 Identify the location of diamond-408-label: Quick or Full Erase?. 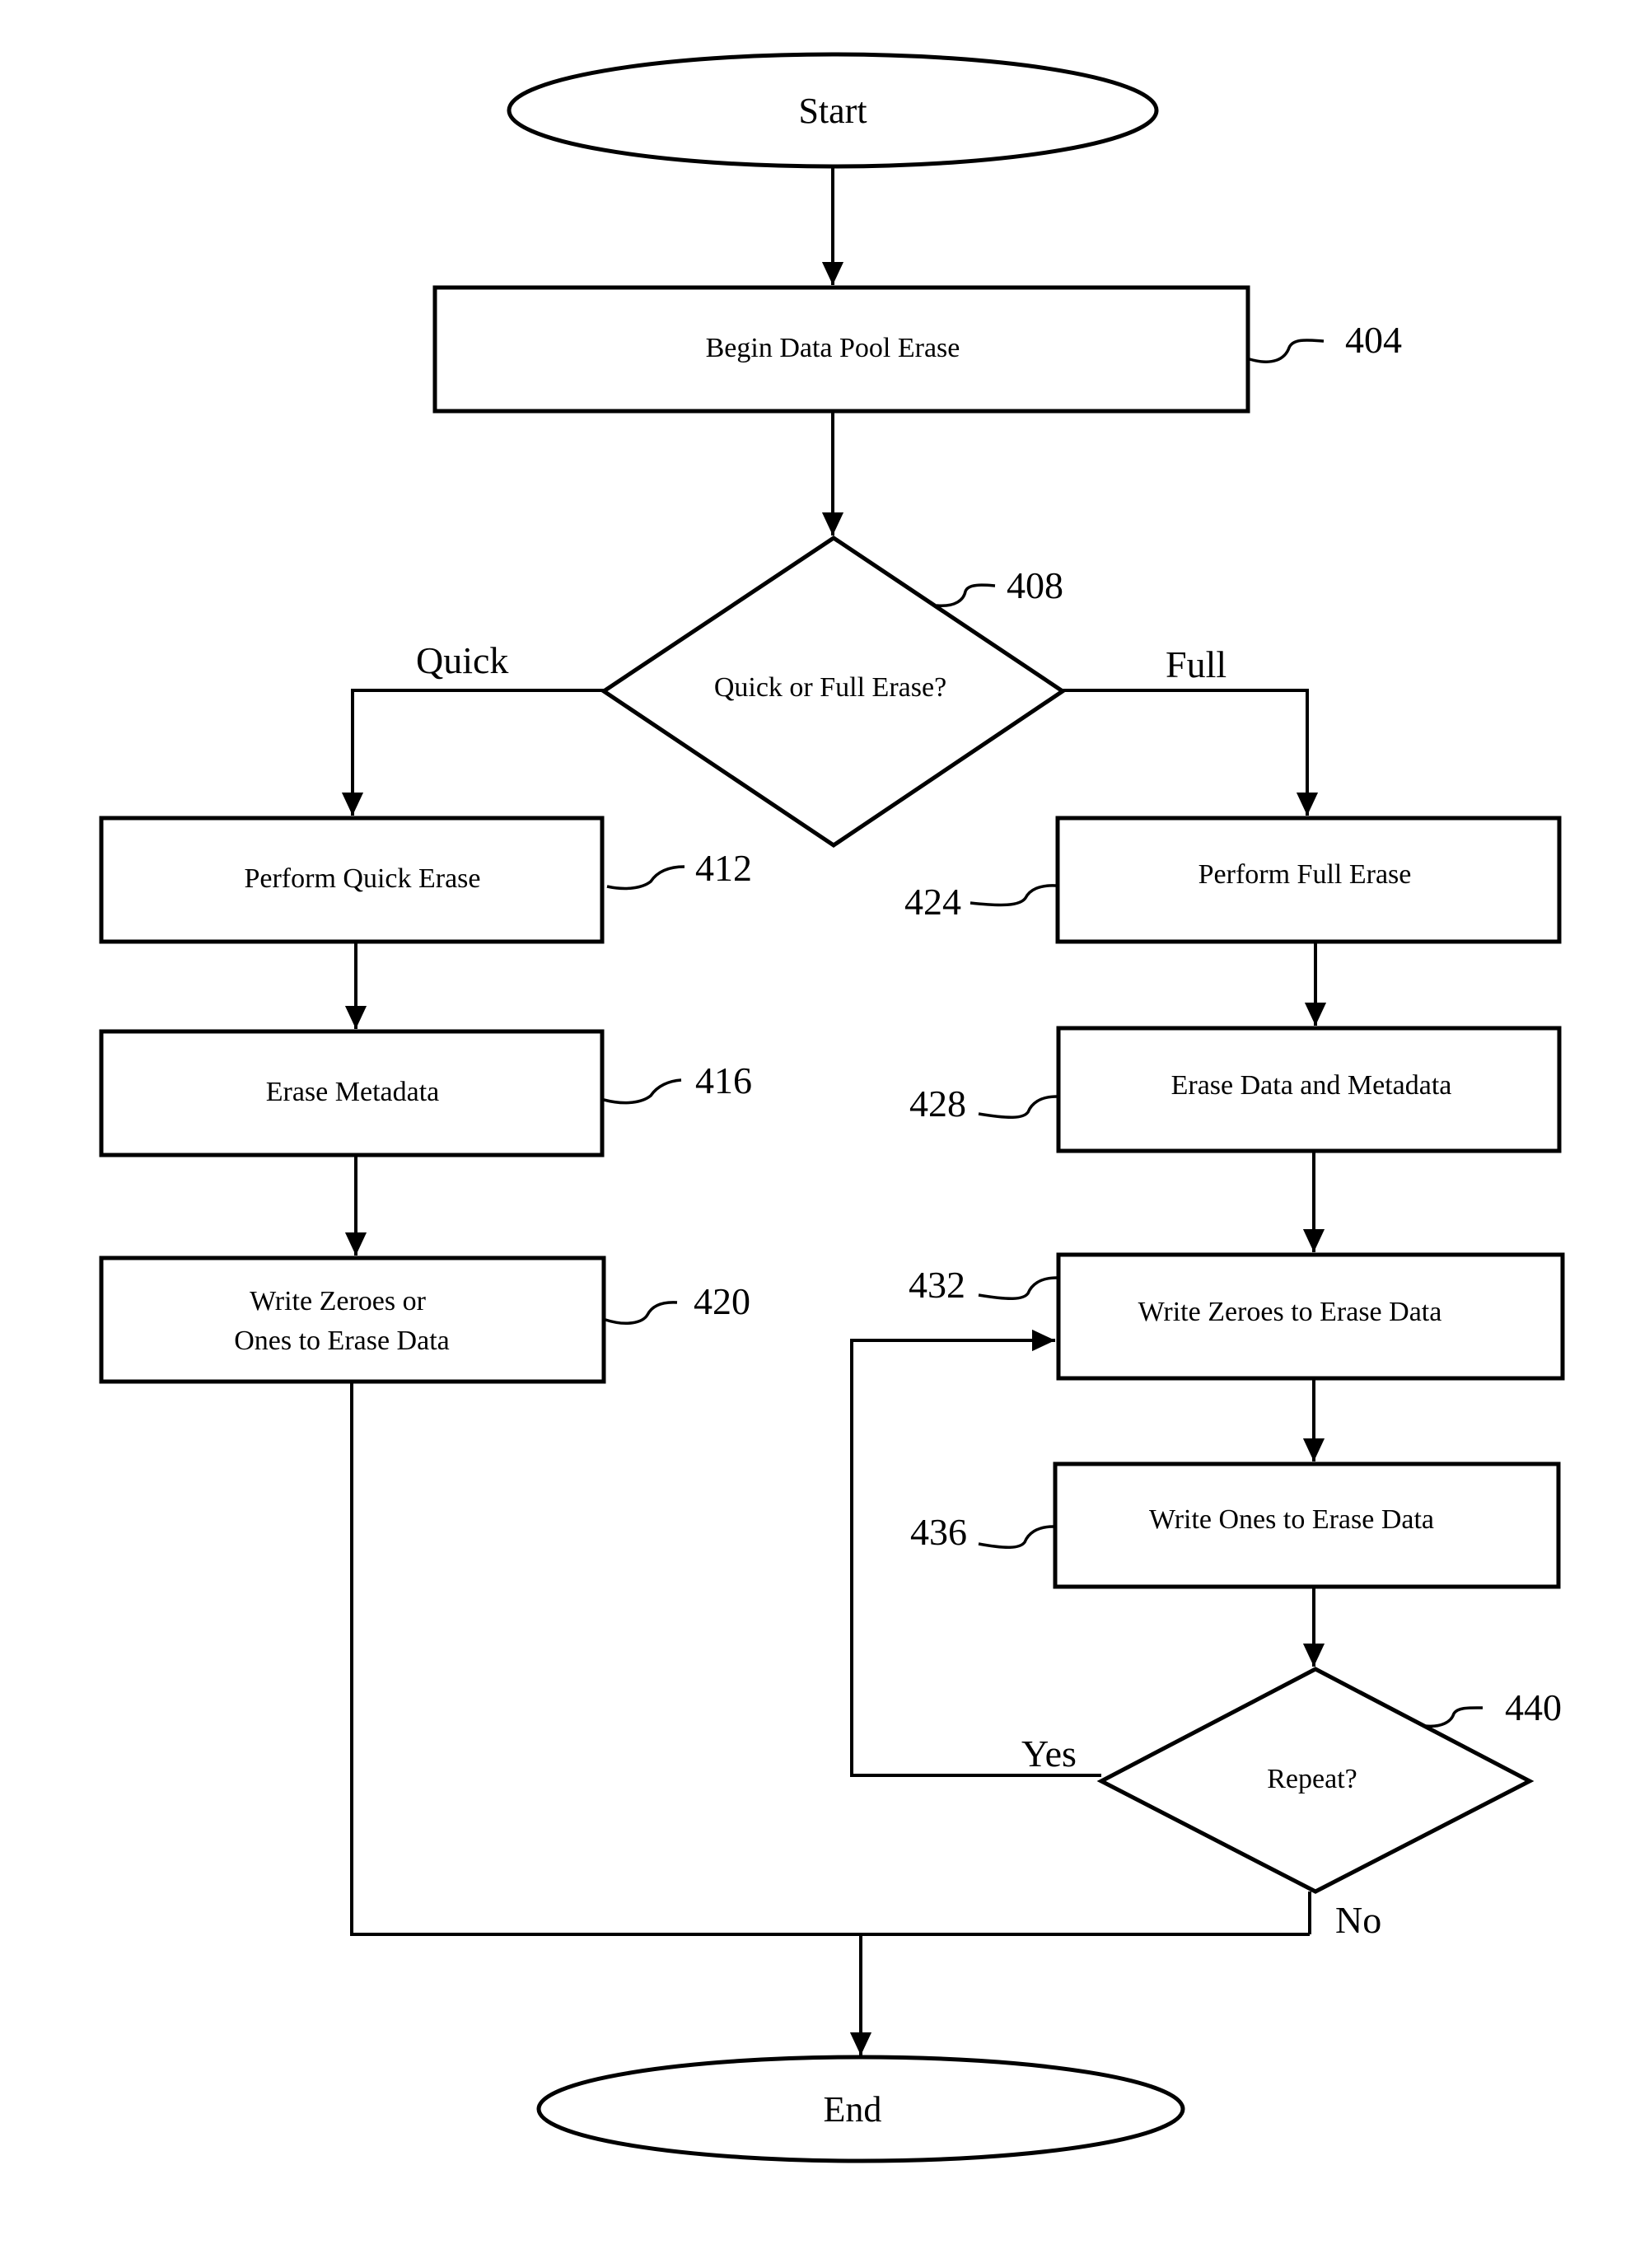
(830, 688).